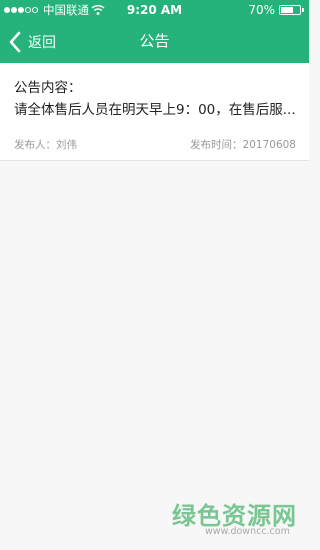  I want to click on top-bar: 中国联通 9:20 AM 70% 返回 公告, so click(154, 31).